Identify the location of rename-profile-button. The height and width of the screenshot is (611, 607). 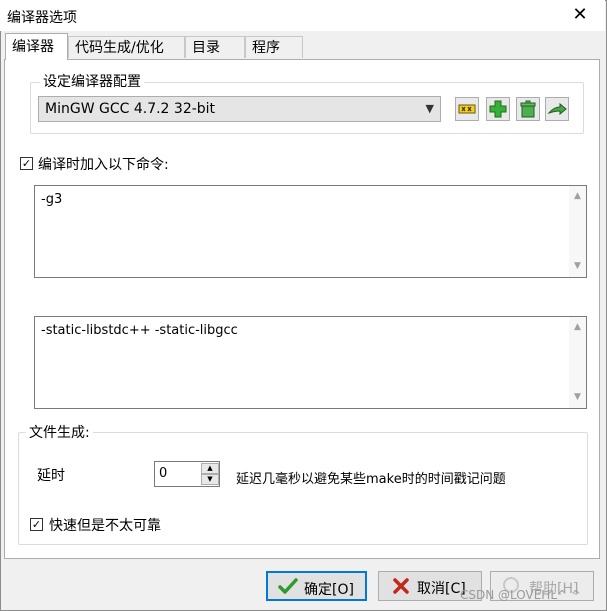
(467, 109).